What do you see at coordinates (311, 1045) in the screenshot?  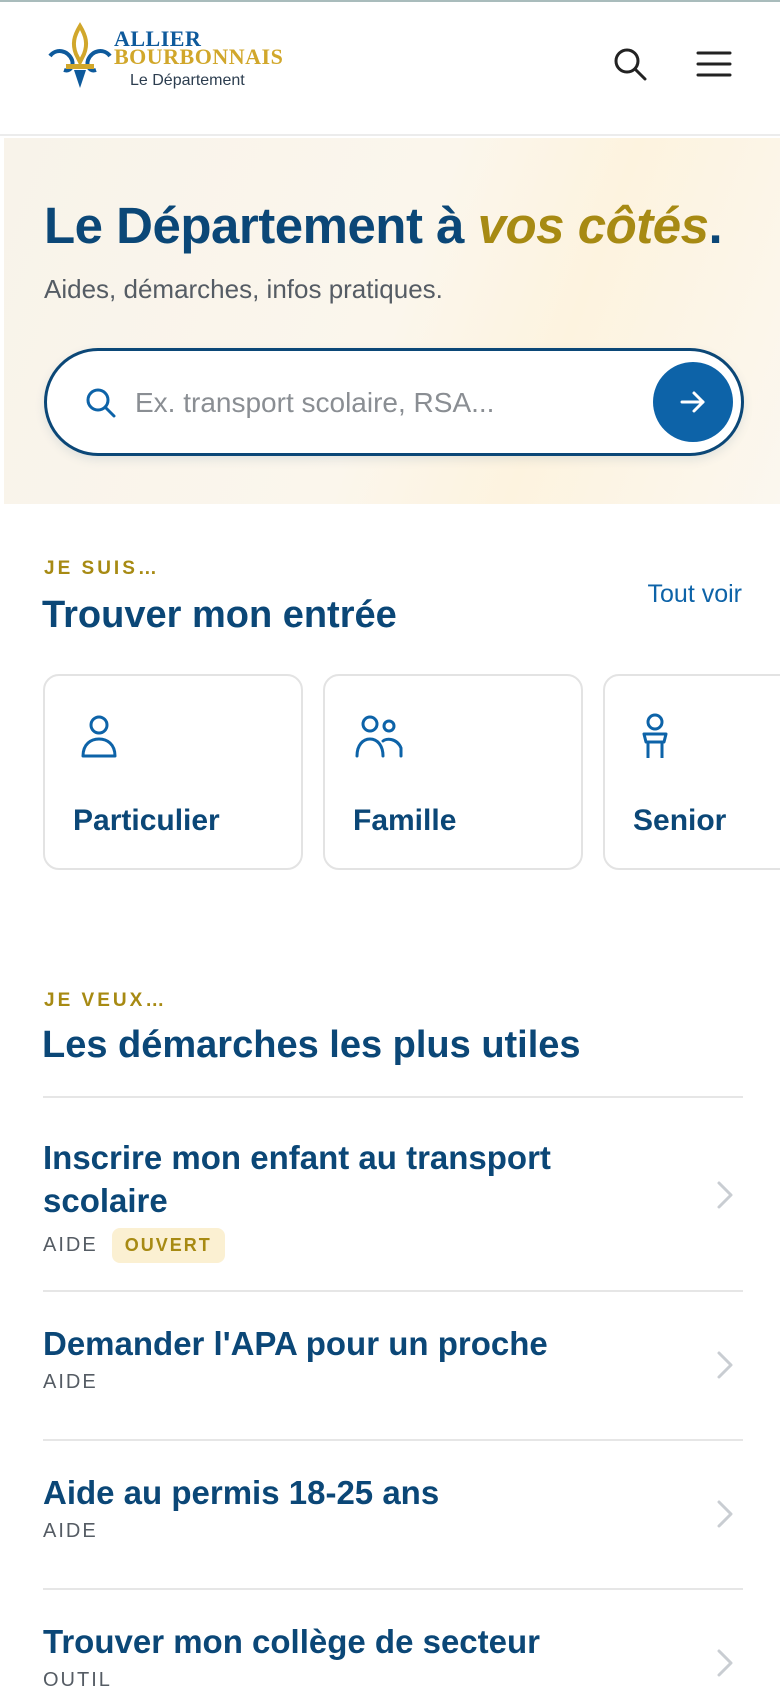 I see `procedures-title: Les démarches les plus utiles` at bounding box center [311, 1045].